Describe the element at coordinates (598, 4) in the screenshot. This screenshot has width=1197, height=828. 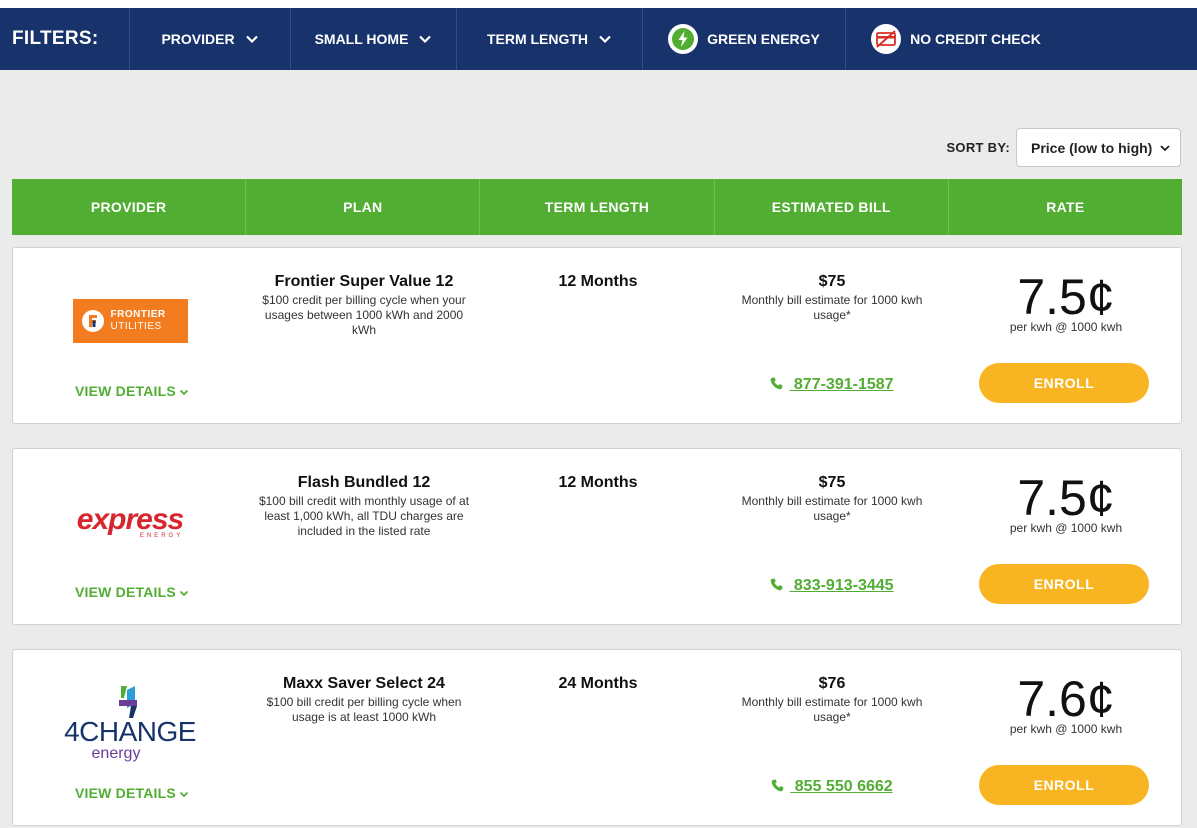
I see `top-strip` at that location.